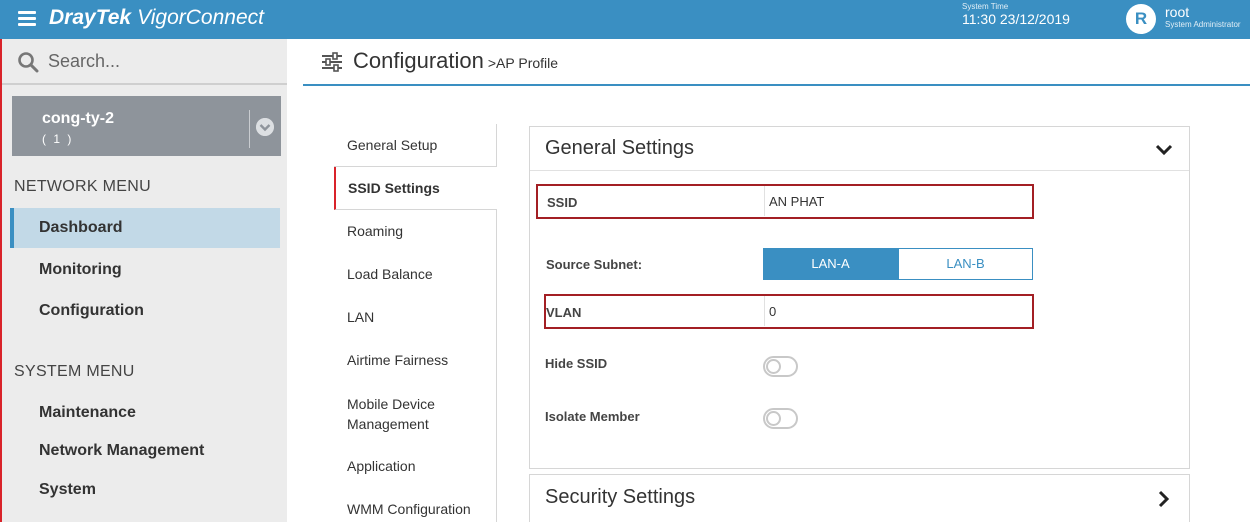  I want to click on general-settings-header: General Settings, so click(859, 149).